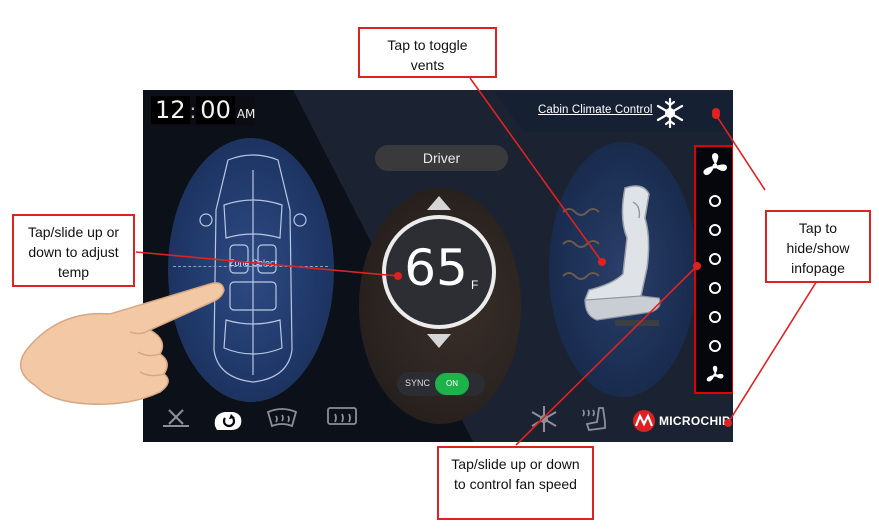 Image resolution: width=879 pixels, height=530 pixels. Describe the element at coordinates (170, 110) in the screenshot. I see `clock-hours: 12` at that location.